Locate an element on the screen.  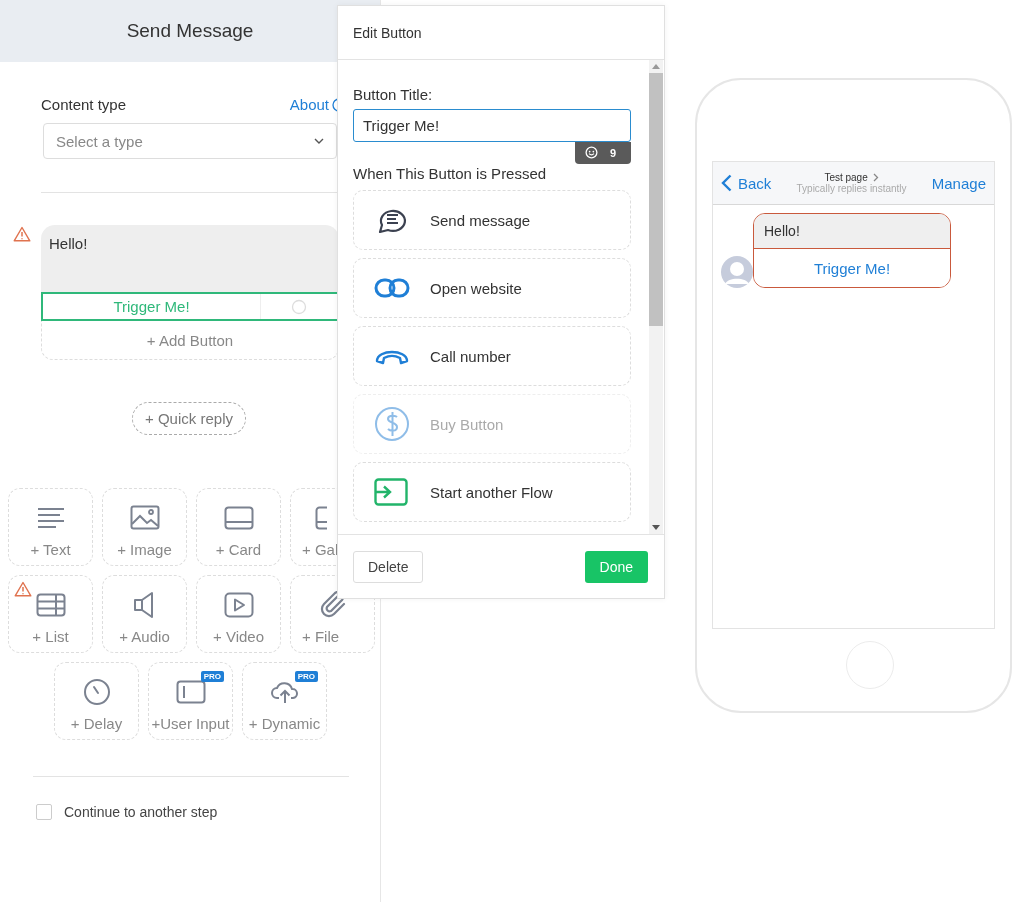
reply-status: Typically replies instantly is located at coordinates (851, 188).